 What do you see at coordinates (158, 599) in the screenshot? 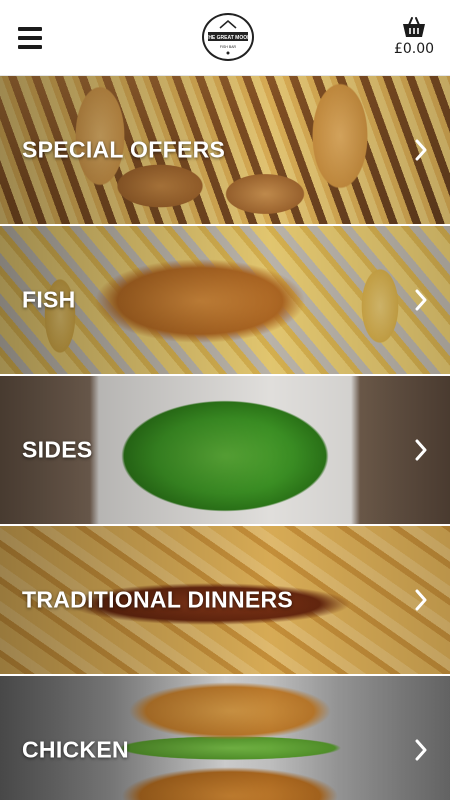
I see `category-label: TRADITIONAL DINNERS` at bounding box center [158, 599].